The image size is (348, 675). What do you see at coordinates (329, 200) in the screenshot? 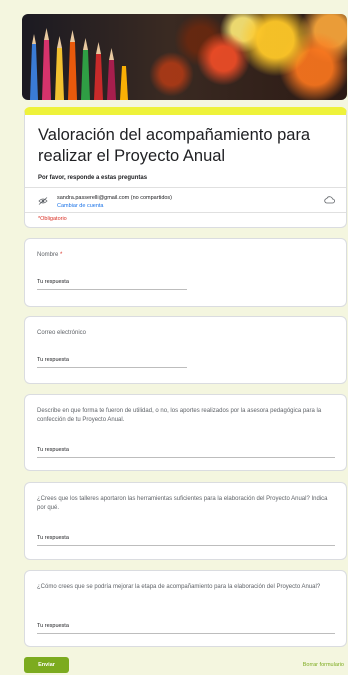
I see `cloud-upload-icon` at bounding box center [329, 200].